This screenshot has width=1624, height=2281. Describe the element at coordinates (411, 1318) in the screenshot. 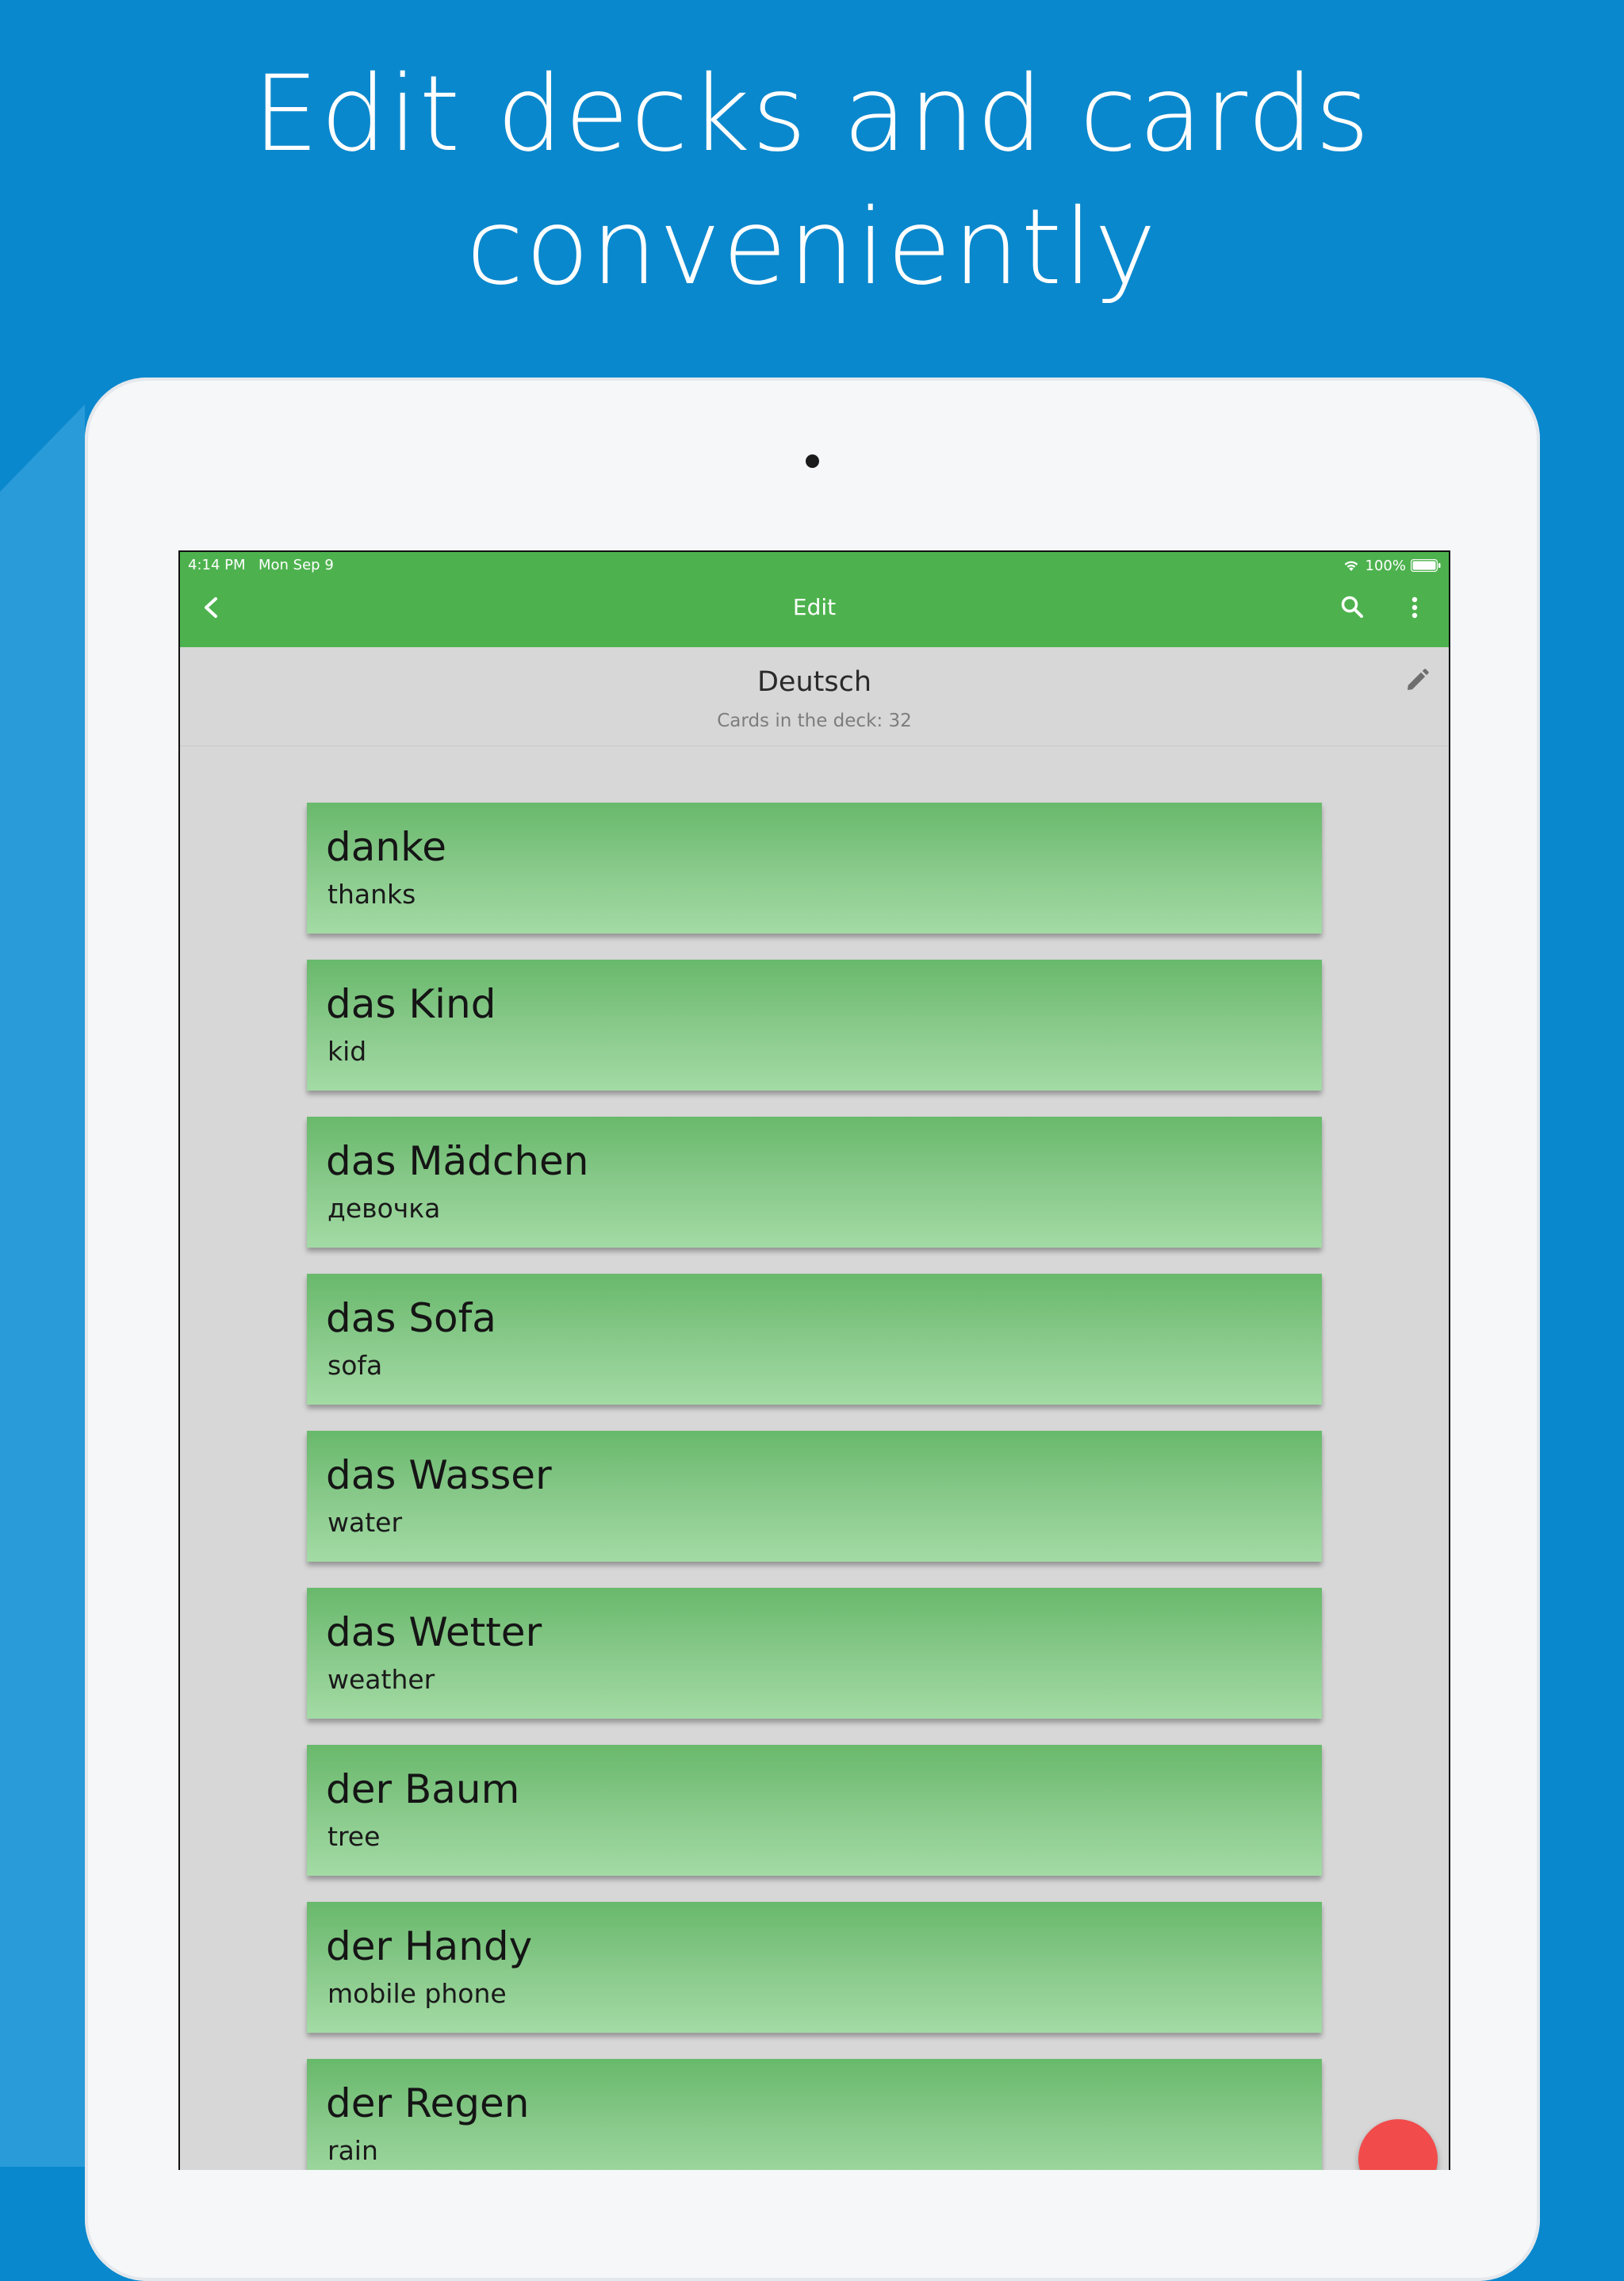

I see `card-word: das Sofa` at that location.